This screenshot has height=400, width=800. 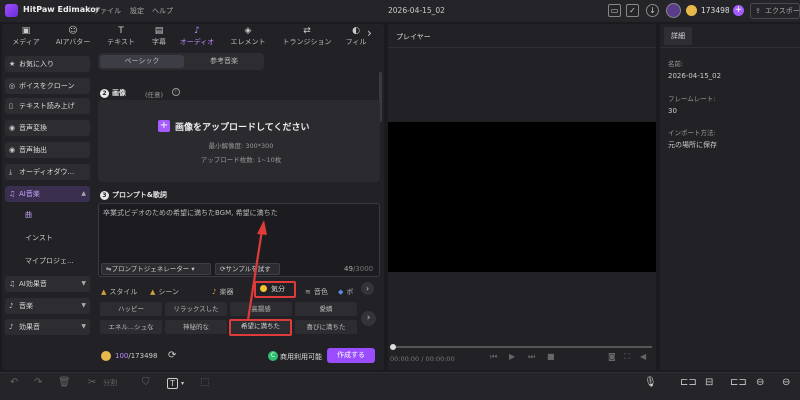 I want to click on refresh-icon: ⟳, so click(x=172, y=355).